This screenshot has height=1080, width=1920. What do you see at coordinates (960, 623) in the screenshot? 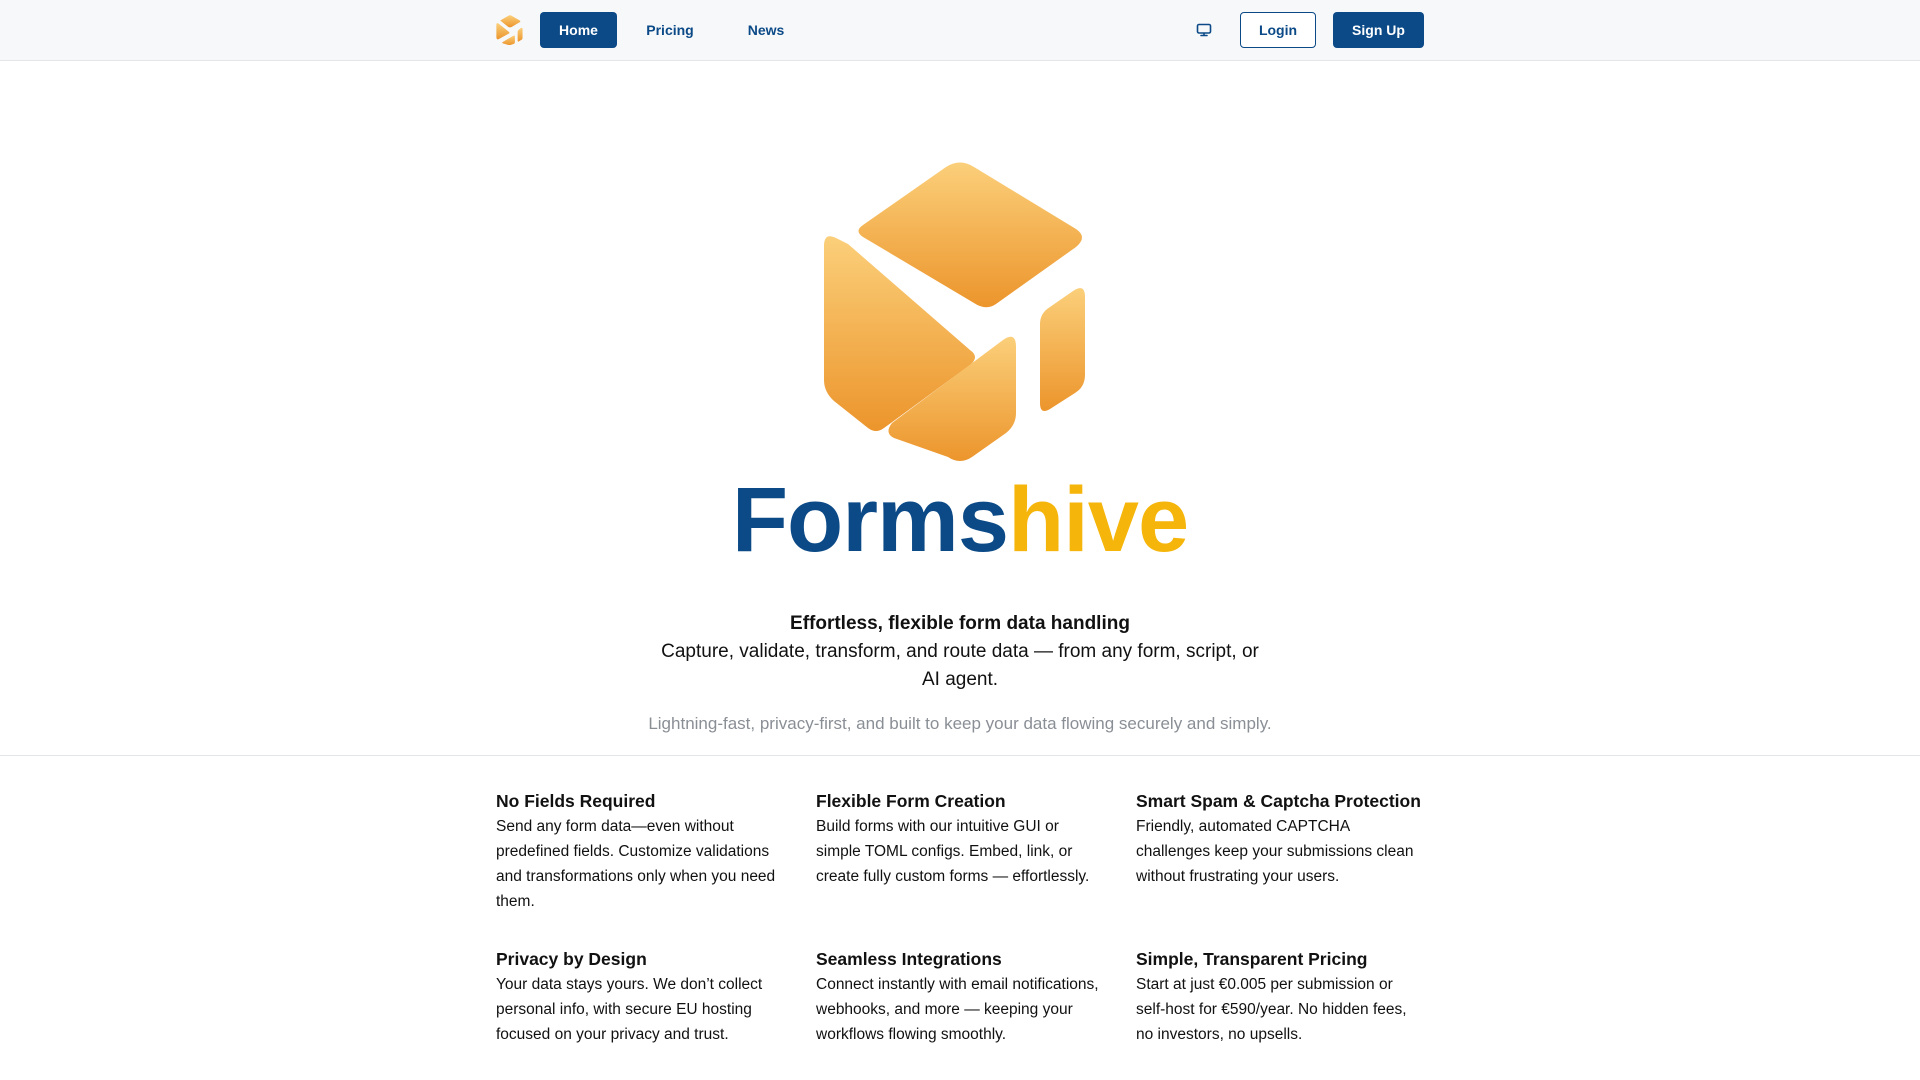
I see `hero-tagline-title: Effortless, flexible form data handling` at bounding box center [960, 623].